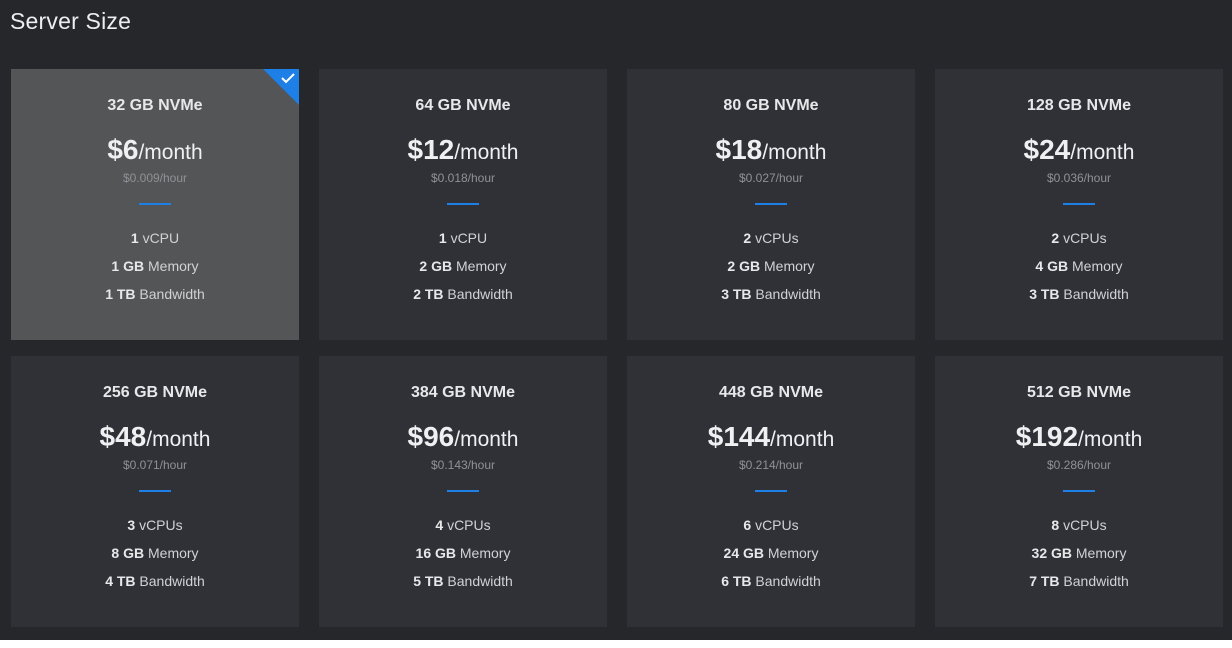 The height and width of the screenshot is (648, 1232). I want to click on plan-hourly-price: $0.286/hour, so click(1079, 465).